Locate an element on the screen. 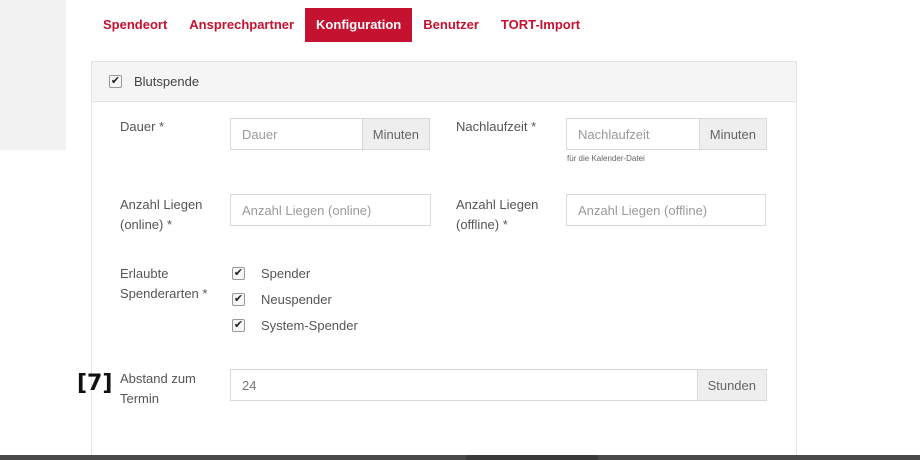  neuspender-checkbox: ✔ is located at coordinates (238, 299).